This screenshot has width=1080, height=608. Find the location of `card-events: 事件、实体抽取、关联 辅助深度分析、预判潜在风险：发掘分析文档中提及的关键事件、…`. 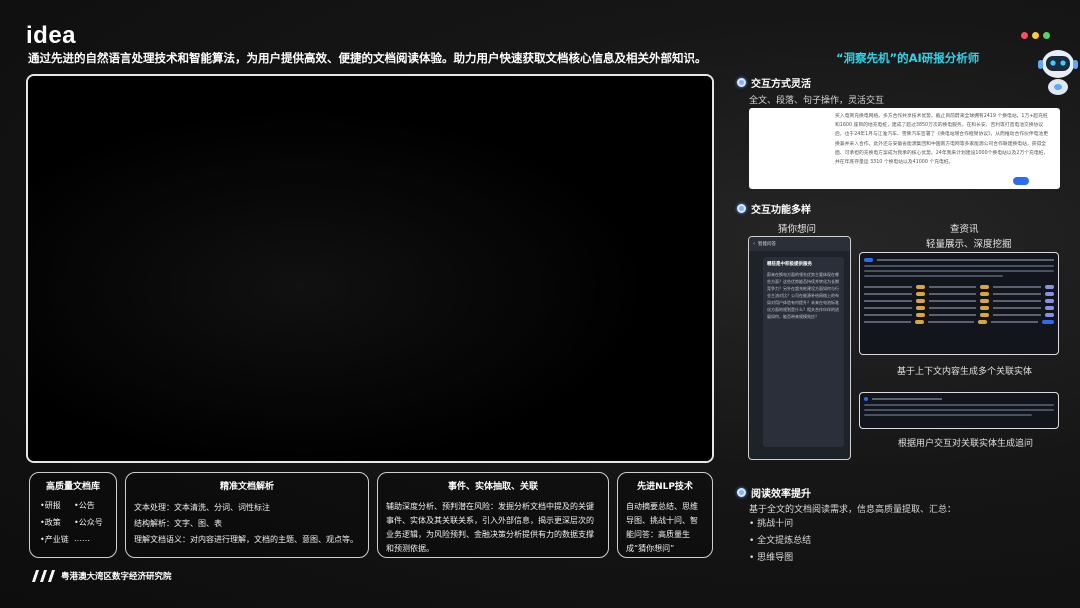

card-events: 事件、实体抽取、关联 辅助深度分析、预判潜在风险：发掘分析文档中提及的关键事件、… is located at coordinates (493, 515).